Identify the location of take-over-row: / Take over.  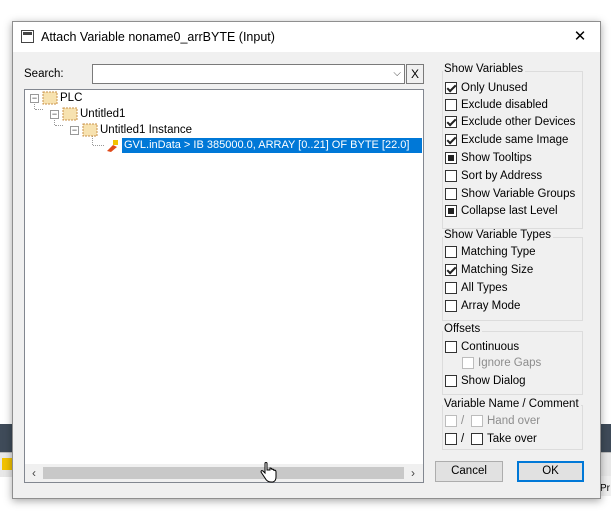
(510, 439).